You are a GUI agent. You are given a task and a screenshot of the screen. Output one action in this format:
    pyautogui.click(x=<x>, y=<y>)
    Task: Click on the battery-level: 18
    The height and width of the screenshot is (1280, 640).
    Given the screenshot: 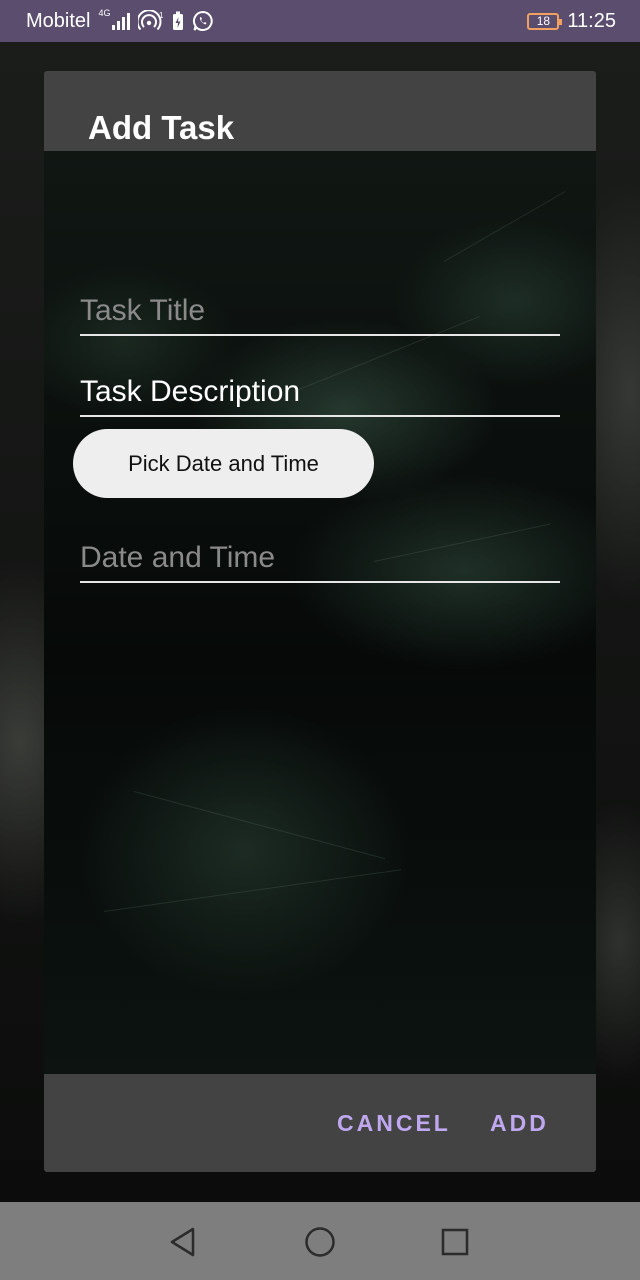 What is the action you would take?
    pyautogui.click(x=543, y=20)
    